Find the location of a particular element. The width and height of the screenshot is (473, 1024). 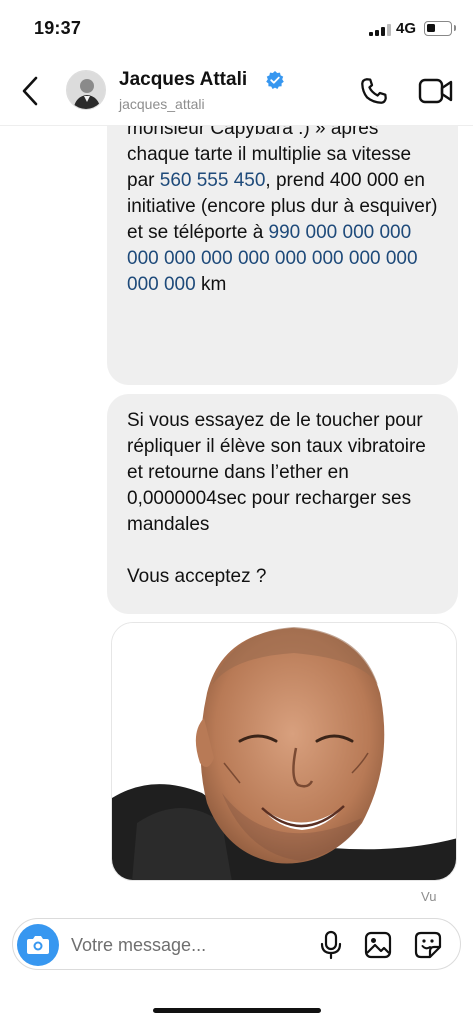

call-button is located at coordinates (374, 91).